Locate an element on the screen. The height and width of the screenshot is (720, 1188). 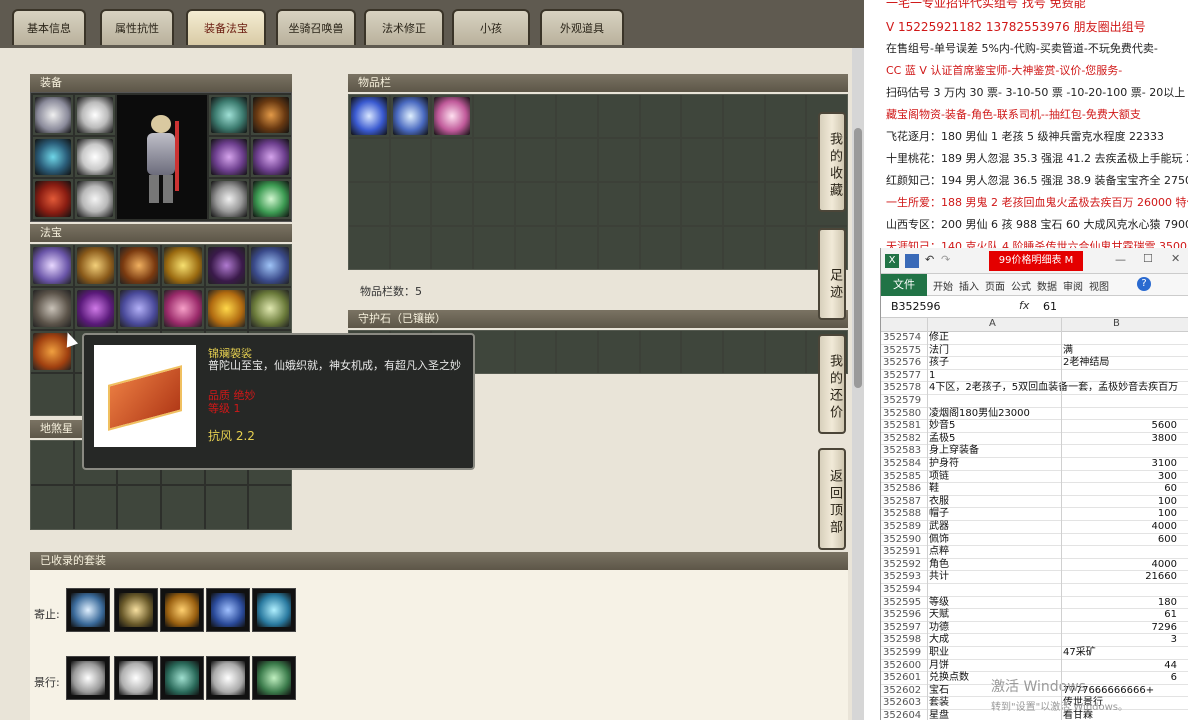
equip-slot-belt is located at coordinates (229, 199).